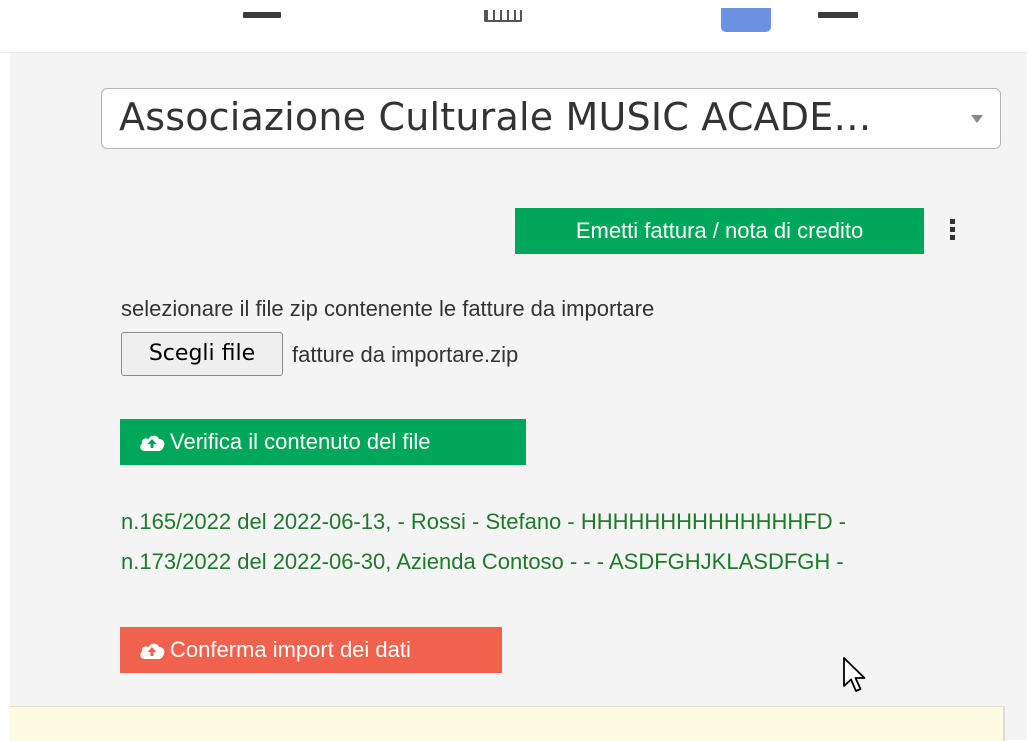 The width and height of the screenshot is (1027, 741). I want to click on user-icon, so click(746, 20).